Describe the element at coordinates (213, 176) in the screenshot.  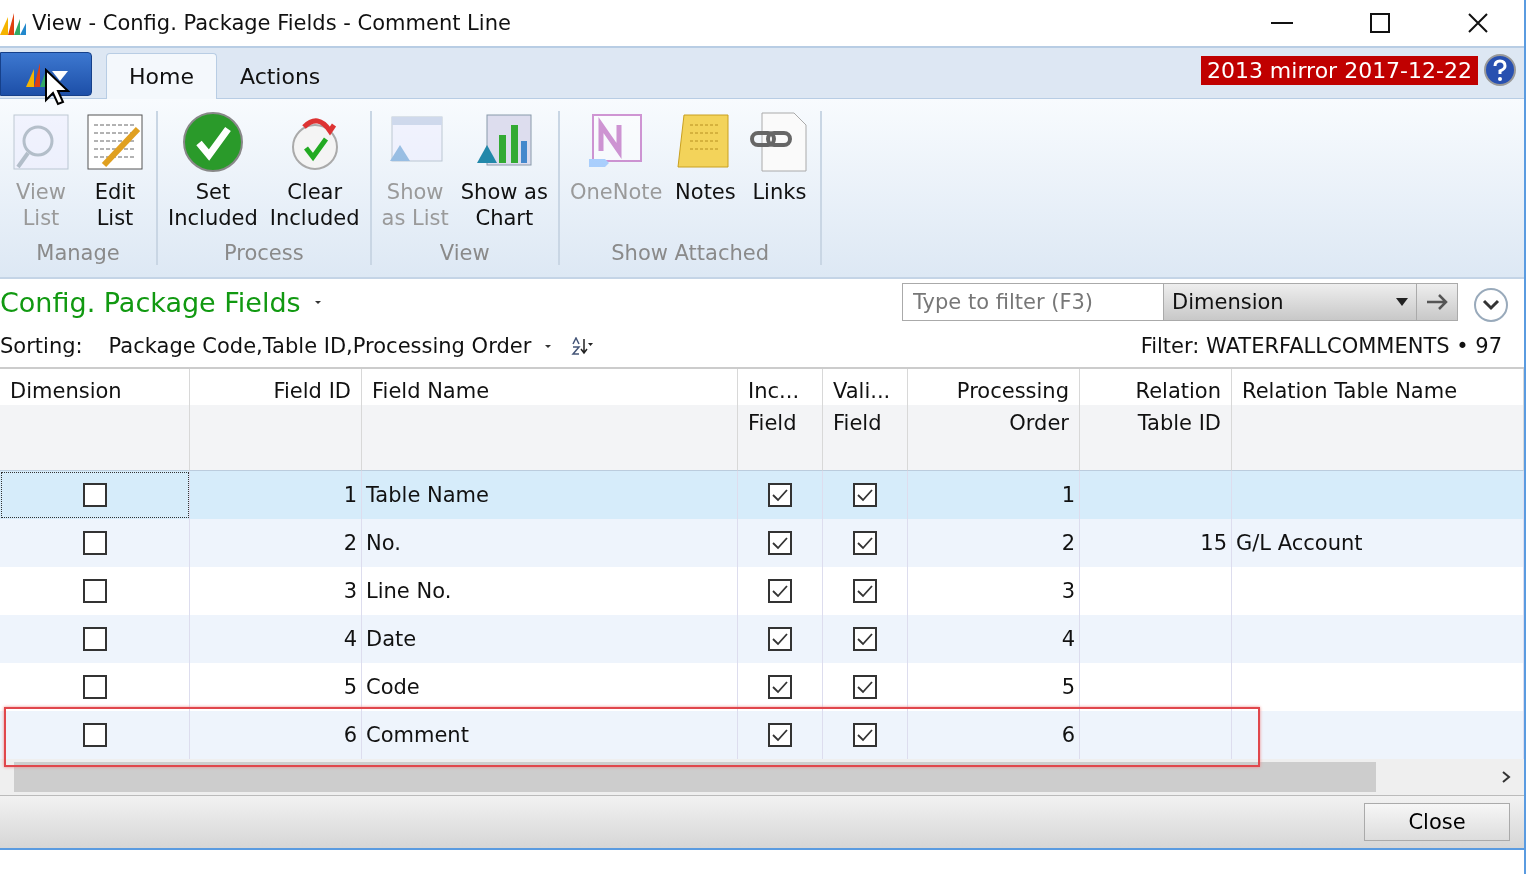
I see `ribbon-button: Set Included` at that location.